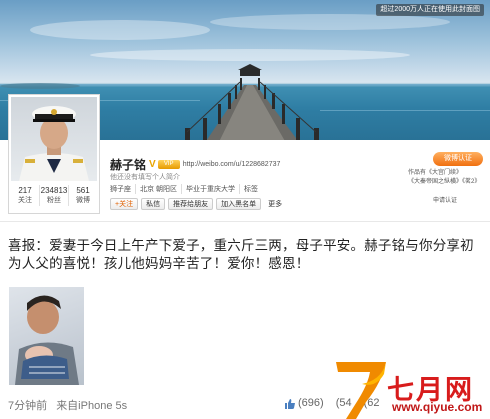 The image size is (490, 419). I want to click on profile-actions: +关注 私信 推荐给朋友 加入黑名单 更多, so click(199, 204).